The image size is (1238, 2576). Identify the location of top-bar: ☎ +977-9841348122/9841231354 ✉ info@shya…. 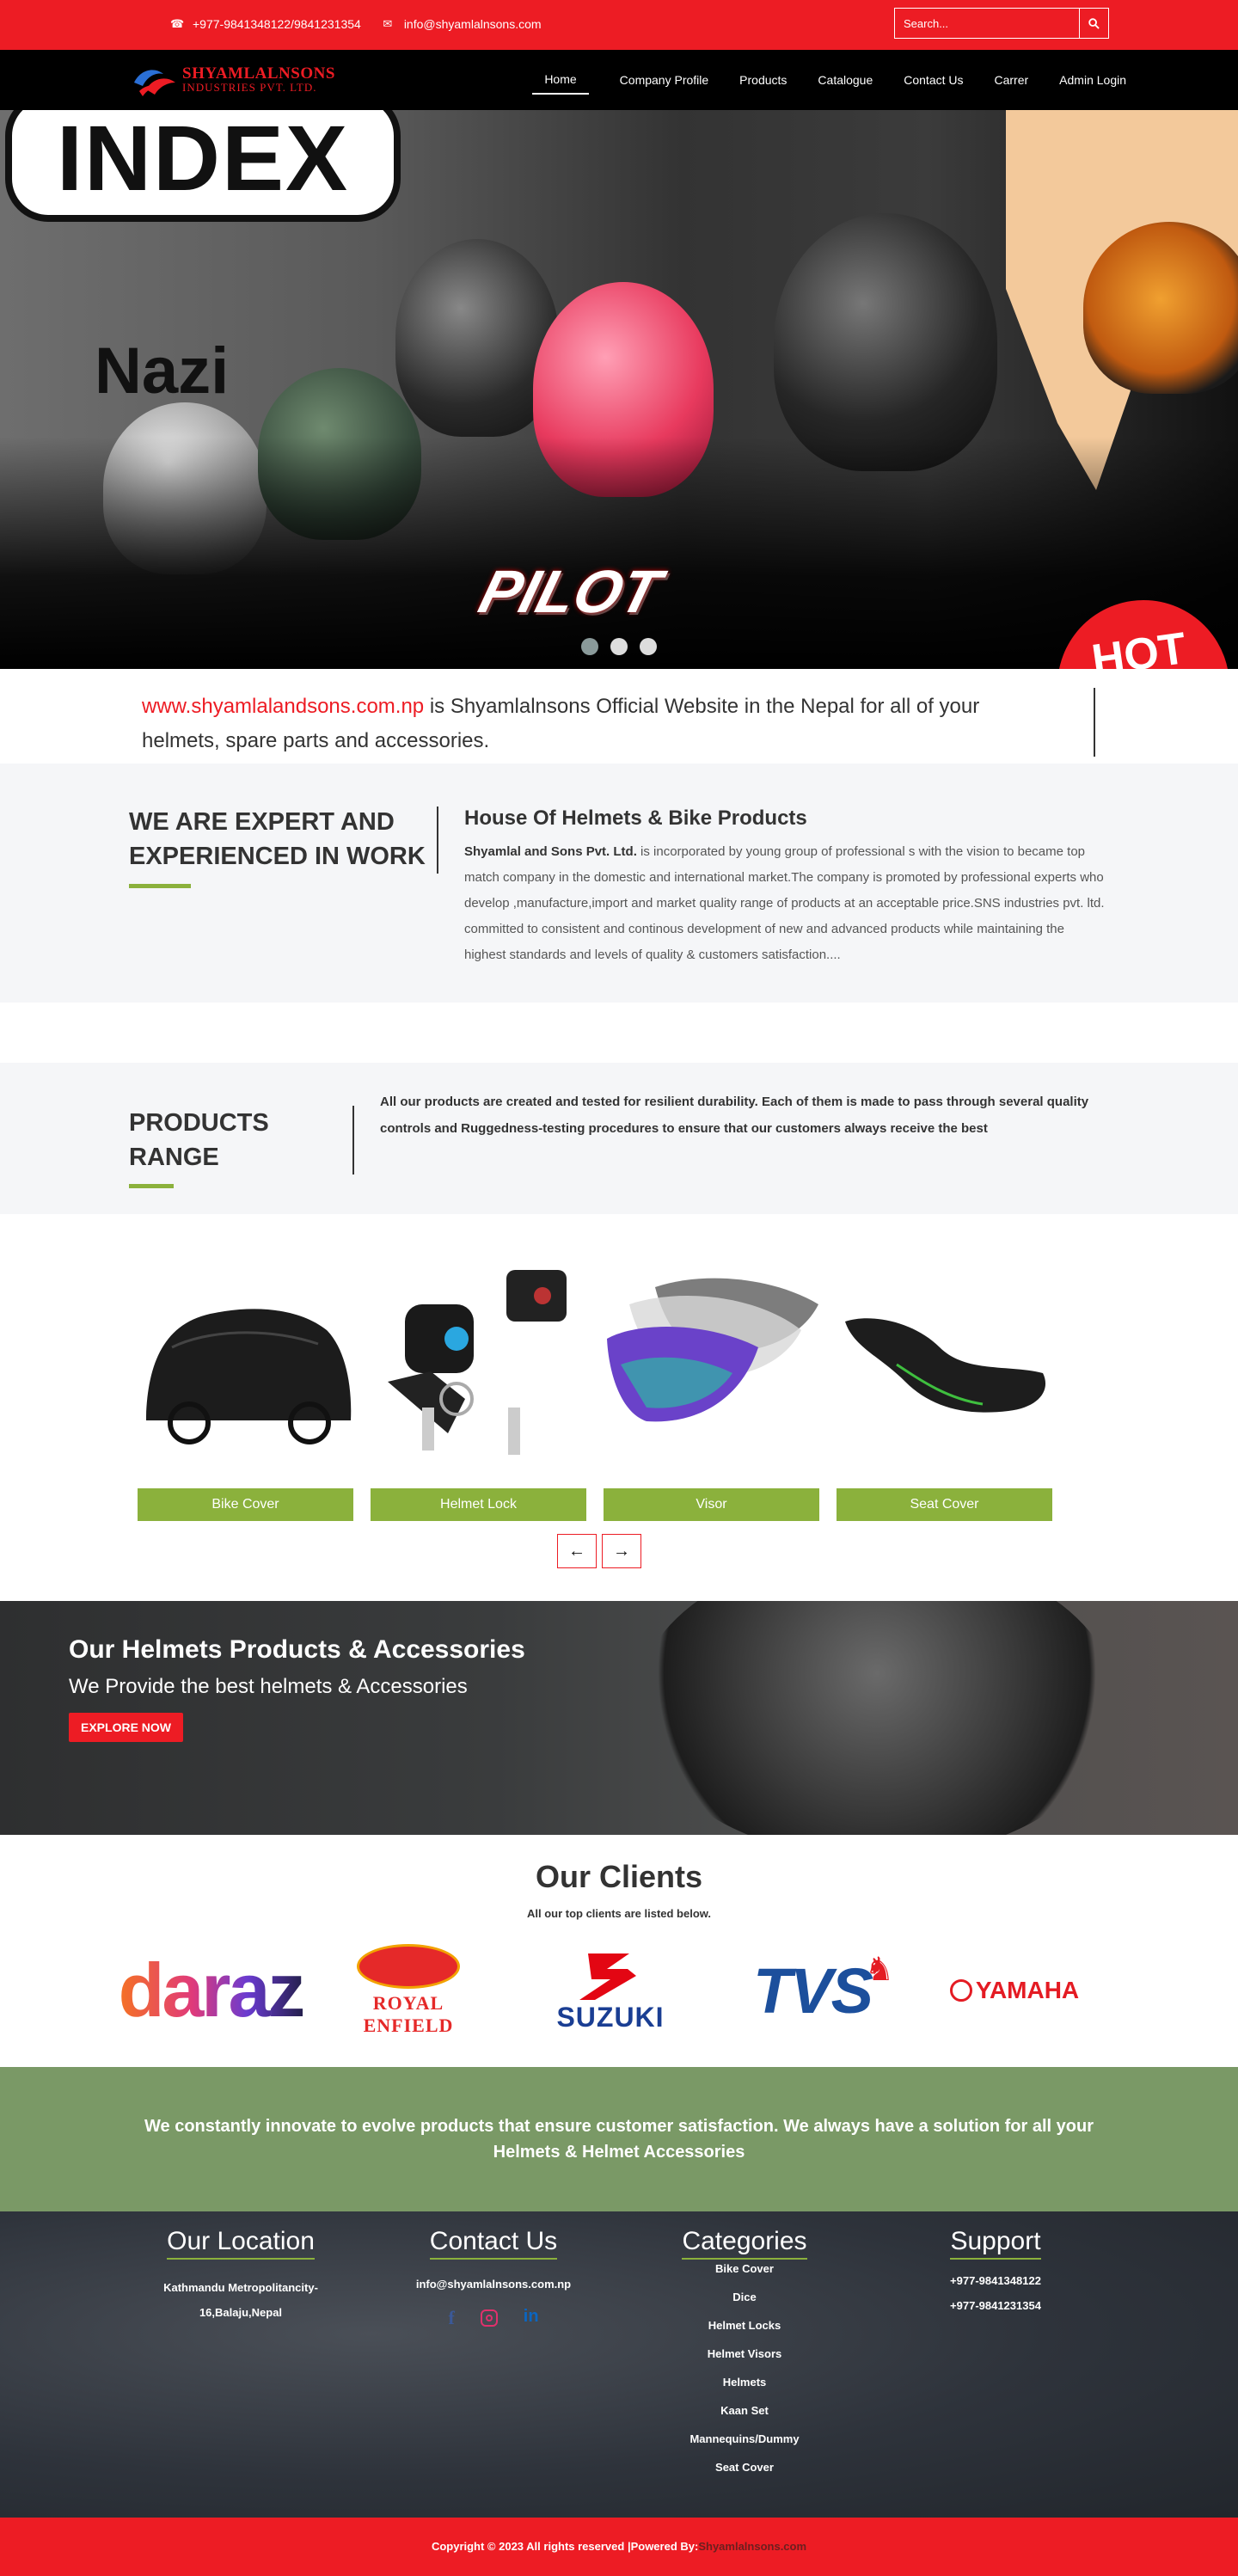
(619, 25).